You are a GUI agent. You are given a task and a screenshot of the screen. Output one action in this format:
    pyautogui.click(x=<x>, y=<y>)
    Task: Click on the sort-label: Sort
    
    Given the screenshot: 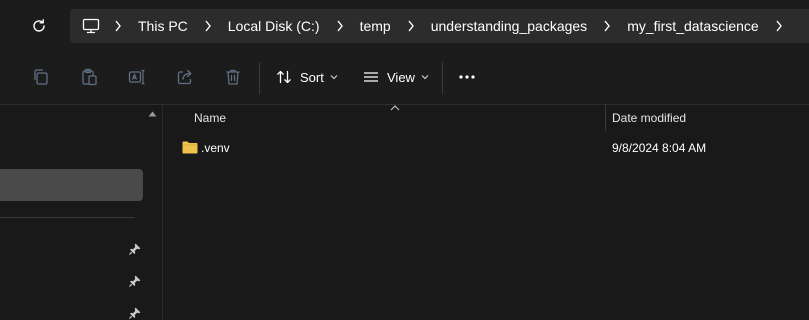 What is the action you would take?
    pyautogui.click(x=312, y=77)
    